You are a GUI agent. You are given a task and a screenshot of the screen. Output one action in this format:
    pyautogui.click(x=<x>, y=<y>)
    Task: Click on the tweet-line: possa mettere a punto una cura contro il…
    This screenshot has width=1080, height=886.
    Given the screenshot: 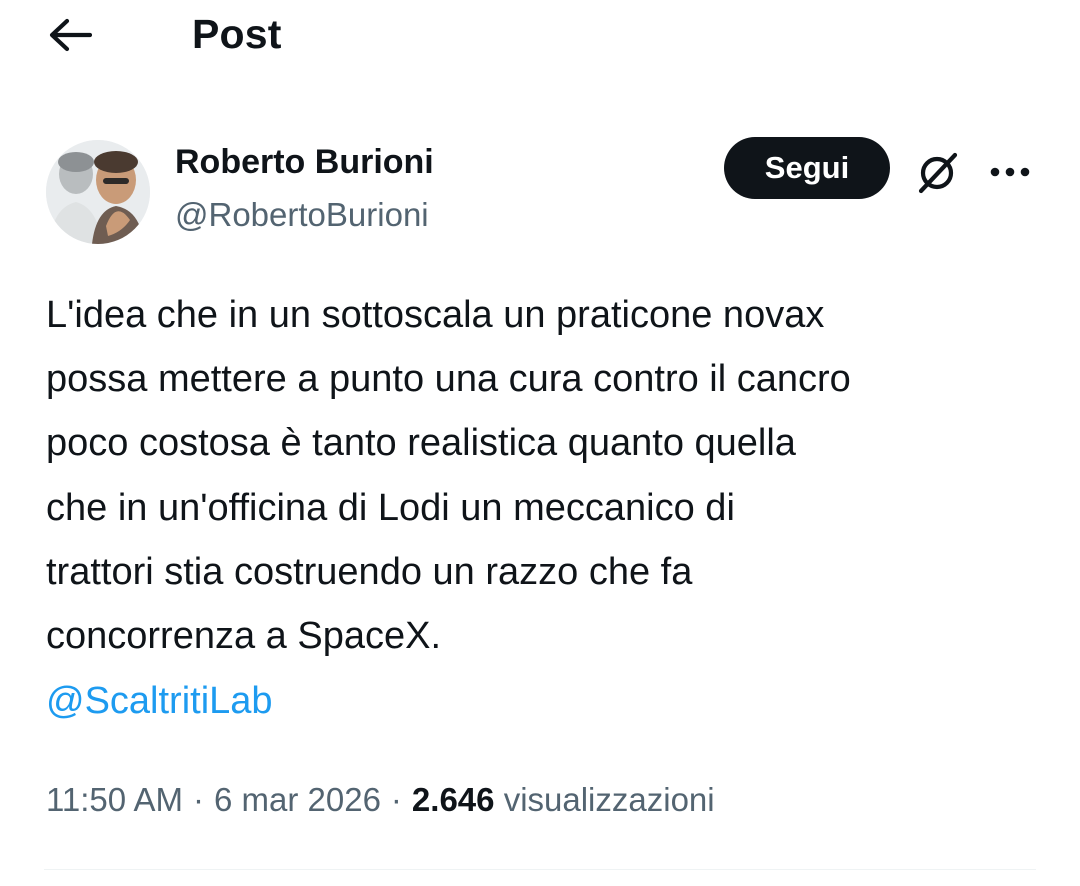 What is the action you would take?
    pyautogui.click(x=448, y=379)
    